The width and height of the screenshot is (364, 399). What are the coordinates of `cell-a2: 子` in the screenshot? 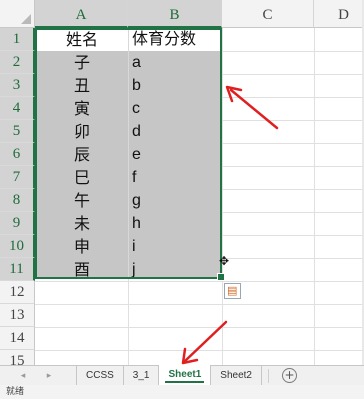 It's located at (82, 62).